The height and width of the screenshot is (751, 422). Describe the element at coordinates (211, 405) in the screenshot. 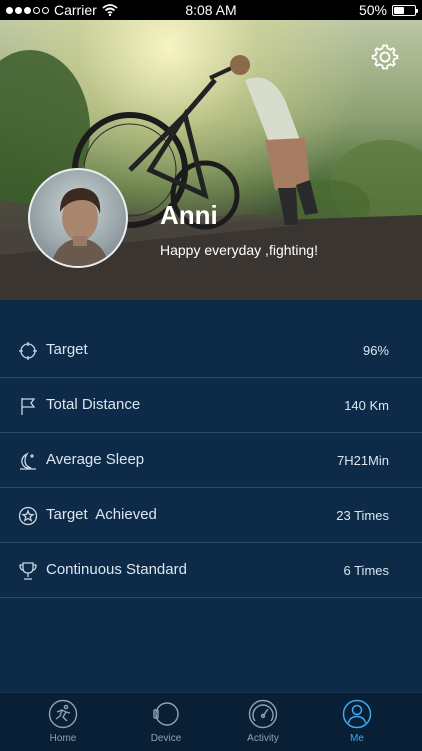

I see `stat-row-total-distance: Total Distance 140 Km` at that location.